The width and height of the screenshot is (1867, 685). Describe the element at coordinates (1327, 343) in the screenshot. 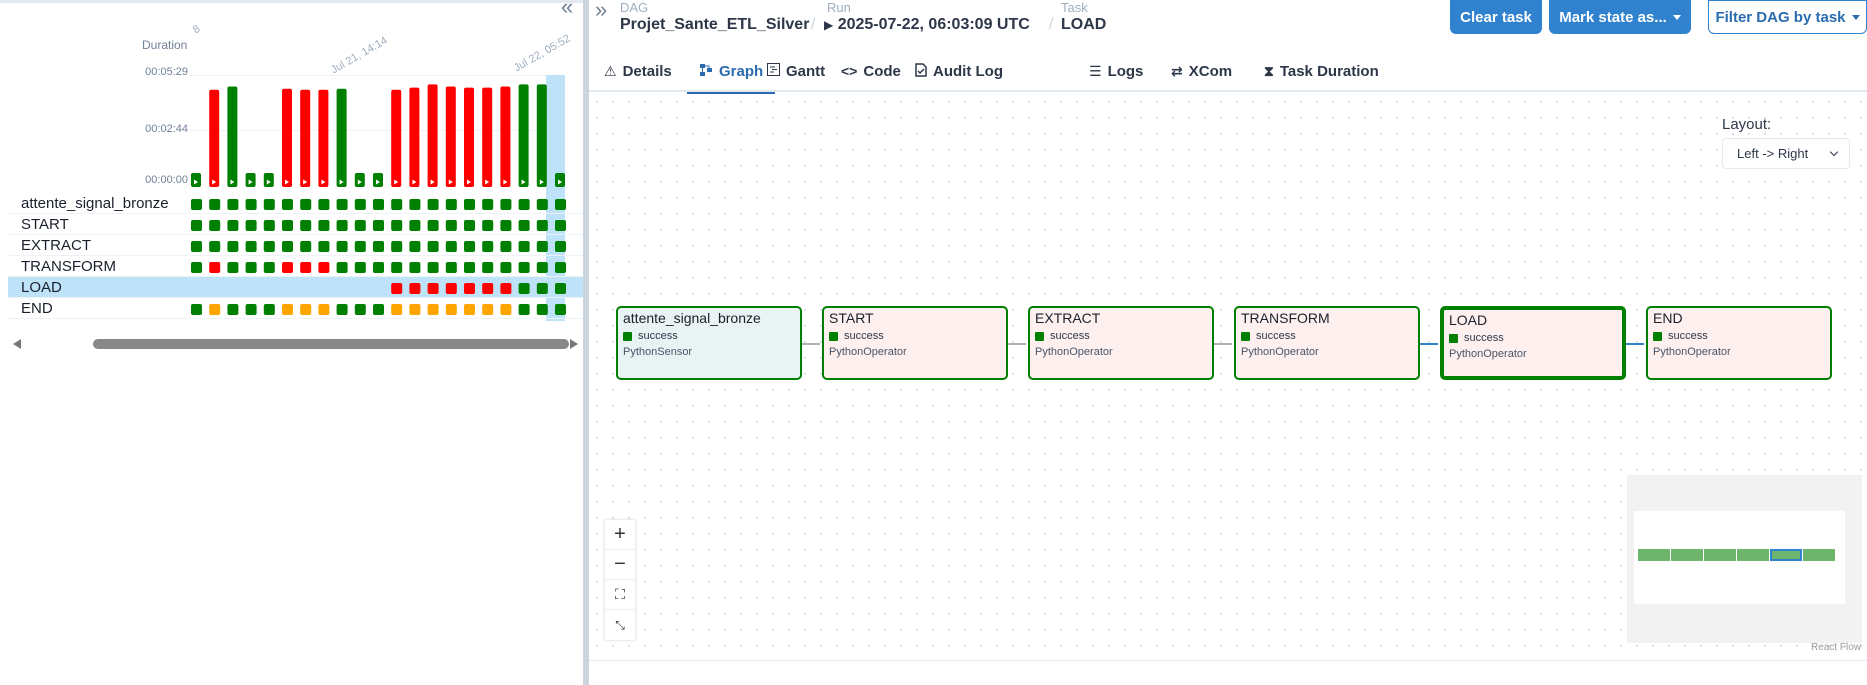

I see `graph-node-transform: TRANSFORM success PythonOperator` at that location.